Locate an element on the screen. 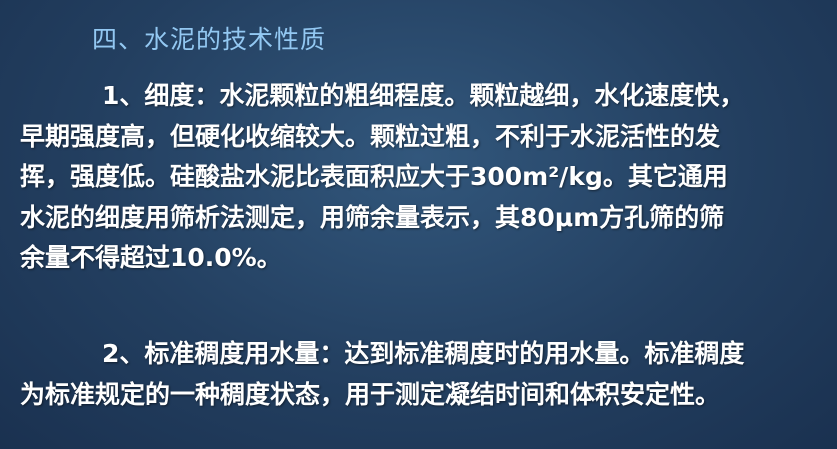 The image size is (837, 449). section-heading: 四、水泥的技术性质 is located at coordinates (209, 39).